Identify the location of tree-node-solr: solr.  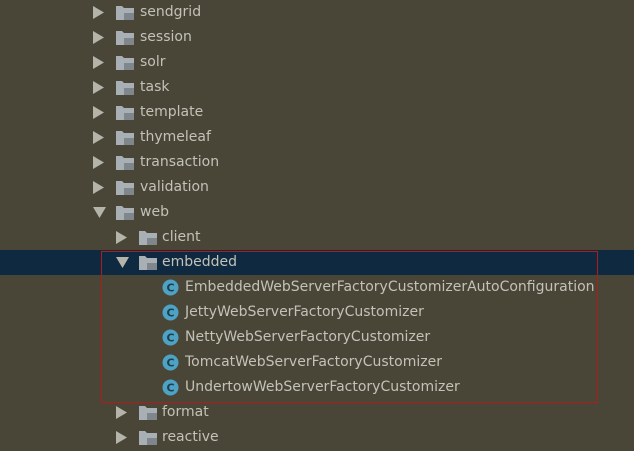
(317, 62).